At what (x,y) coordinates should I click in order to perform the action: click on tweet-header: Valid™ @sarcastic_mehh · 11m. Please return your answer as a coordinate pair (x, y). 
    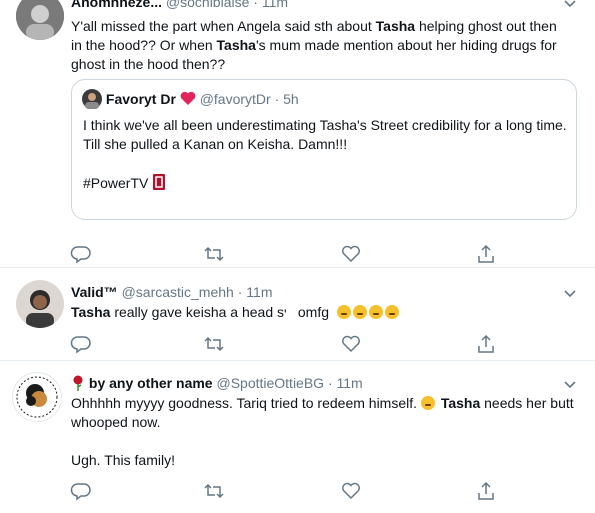
    Looking at the image, I should click on (171, 292).